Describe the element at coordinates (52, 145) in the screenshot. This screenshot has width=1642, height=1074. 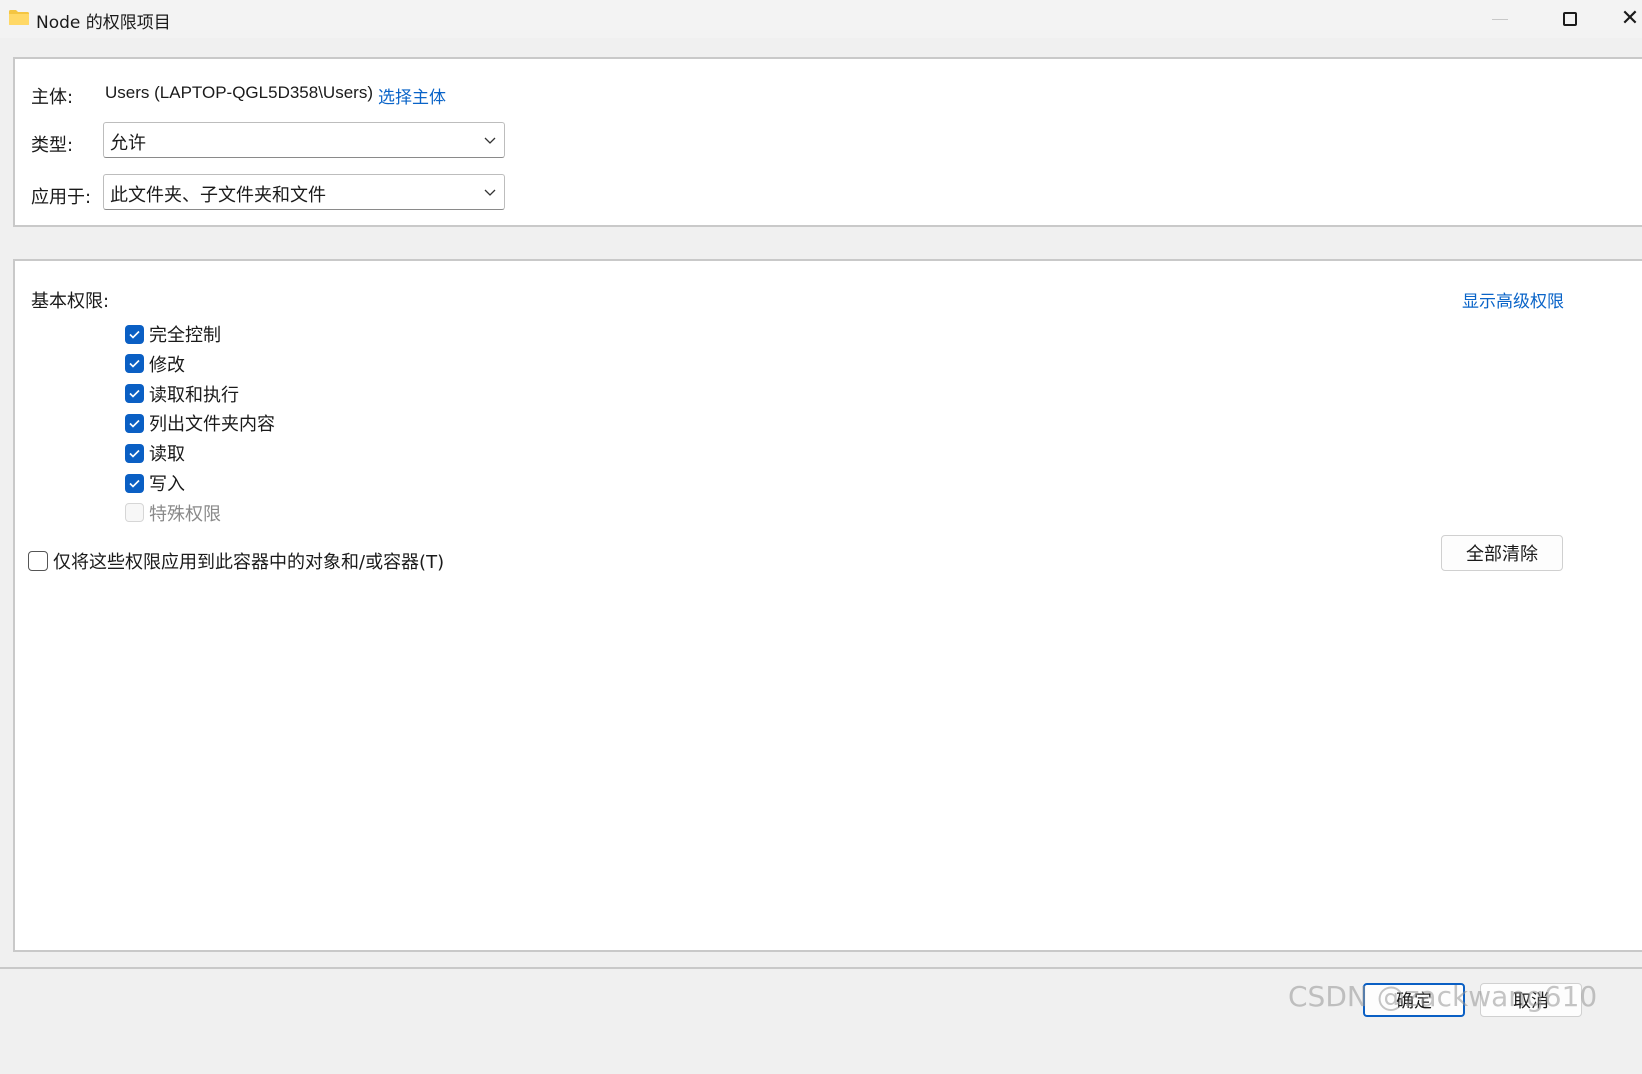
I see `type-label: 类型:` at that location.